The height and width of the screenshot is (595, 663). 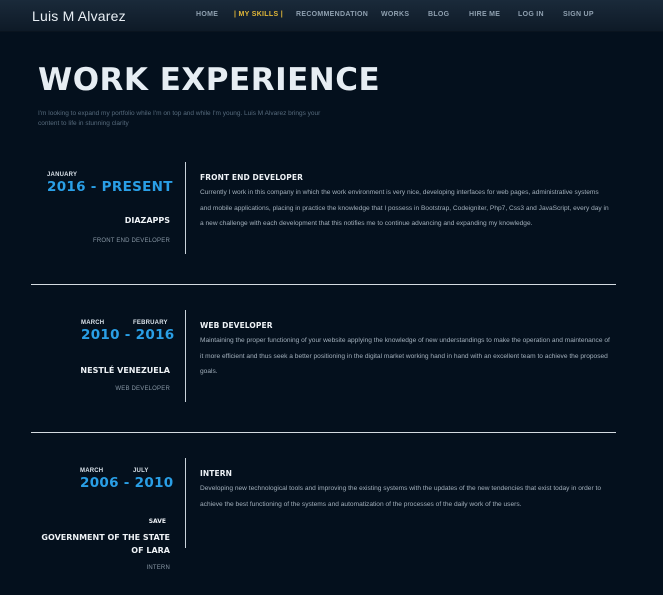 I want to click on job-title: FRONT END DEVELOPER, so click(x=251, y=177).